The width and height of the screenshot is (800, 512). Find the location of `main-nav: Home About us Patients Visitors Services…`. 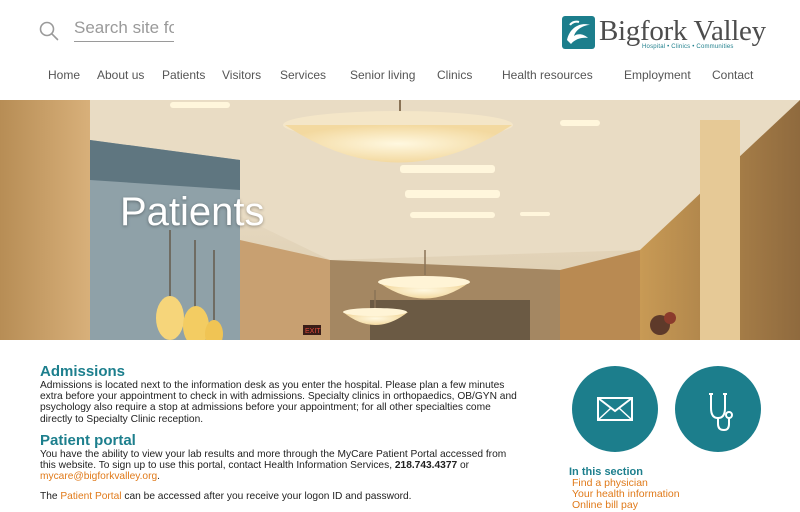

main-nav: Home About us Patients Visitors Services… is located at coordinates (400, 76).